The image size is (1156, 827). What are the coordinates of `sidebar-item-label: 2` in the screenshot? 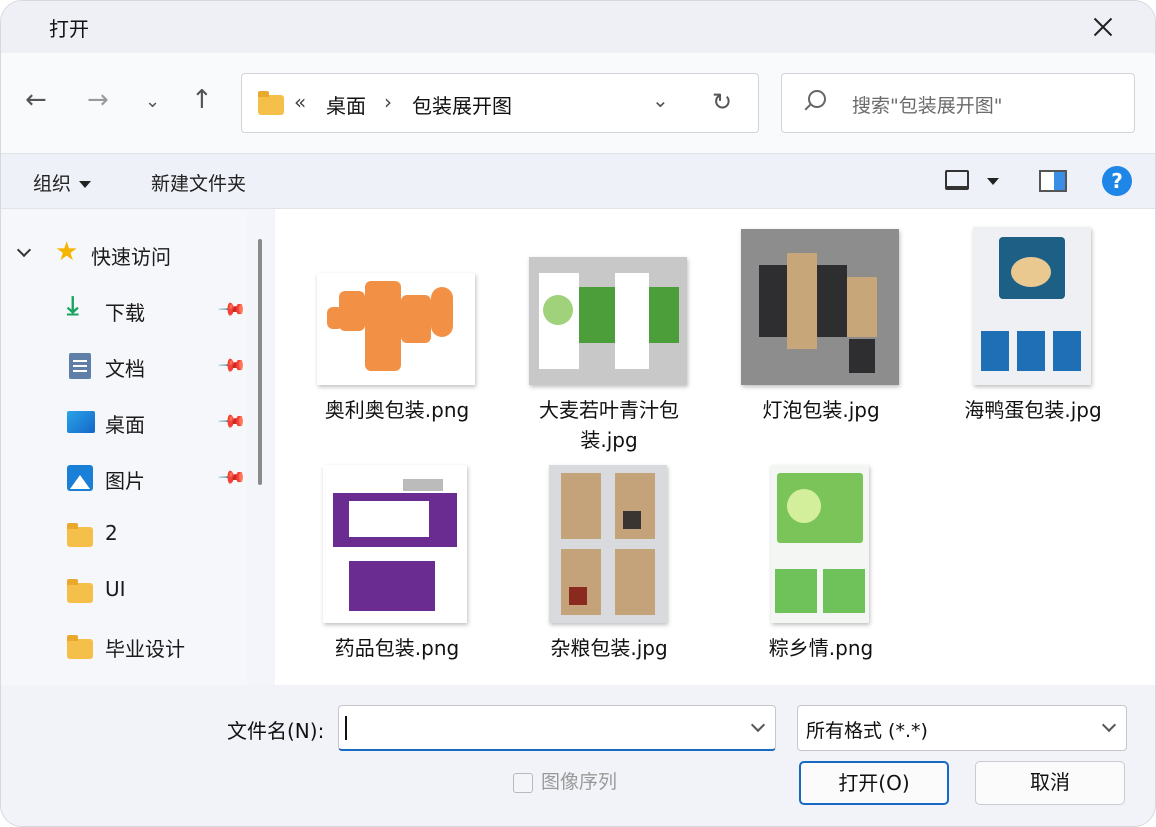 It's located at (111, 533).